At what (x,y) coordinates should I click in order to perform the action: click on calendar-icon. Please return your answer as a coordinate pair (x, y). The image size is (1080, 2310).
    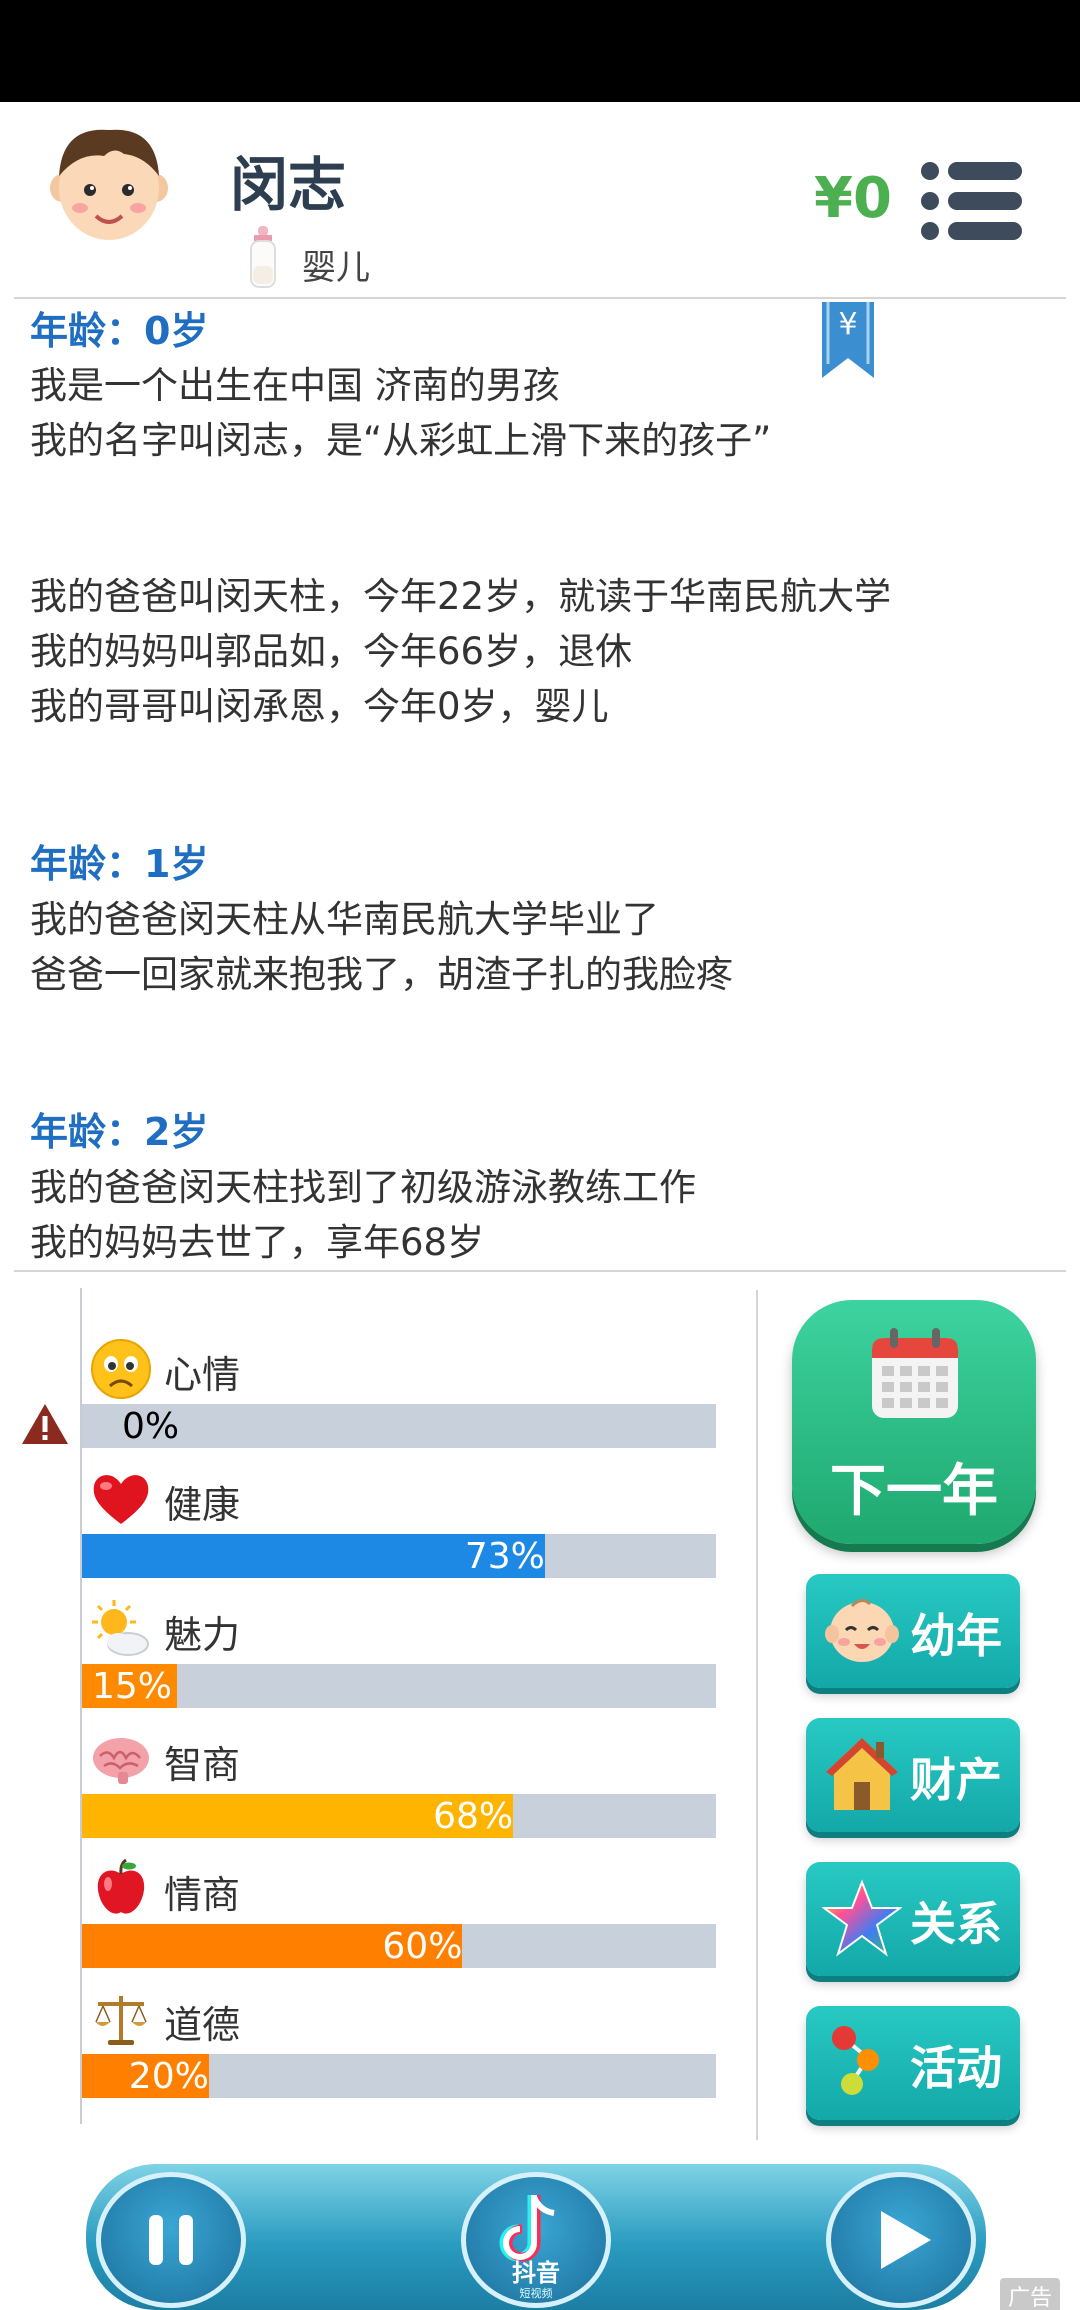
    Looking at the image, I should click on (915, 1373).